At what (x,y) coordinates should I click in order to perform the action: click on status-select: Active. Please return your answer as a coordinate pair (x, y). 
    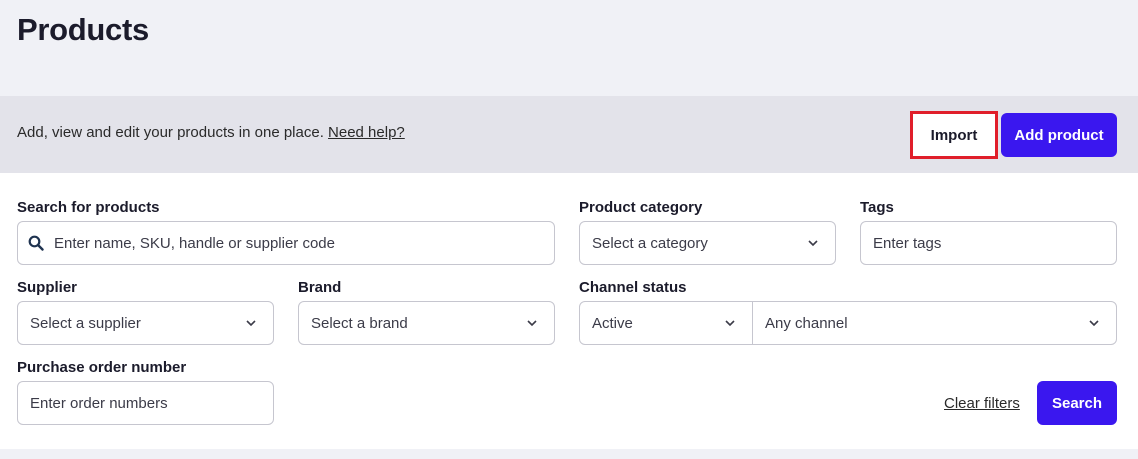
    Looking at the image, I should click on (666, 323).